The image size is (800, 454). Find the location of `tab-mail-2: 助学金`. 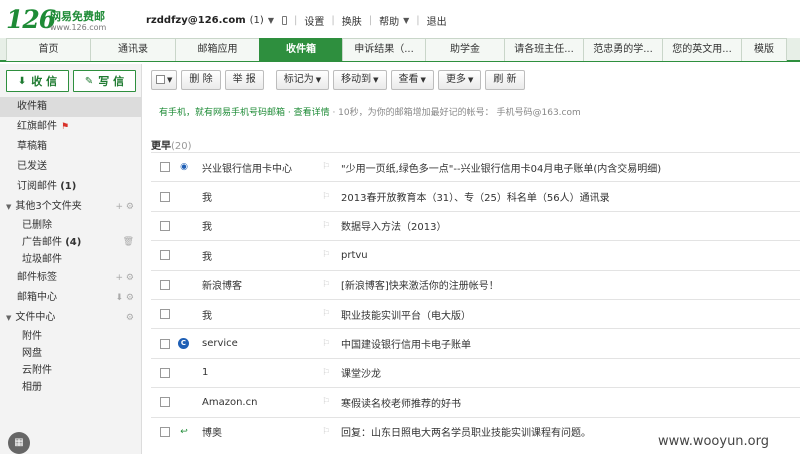

tab-mail-2: 助学金 is located at coordinates (465, 49).